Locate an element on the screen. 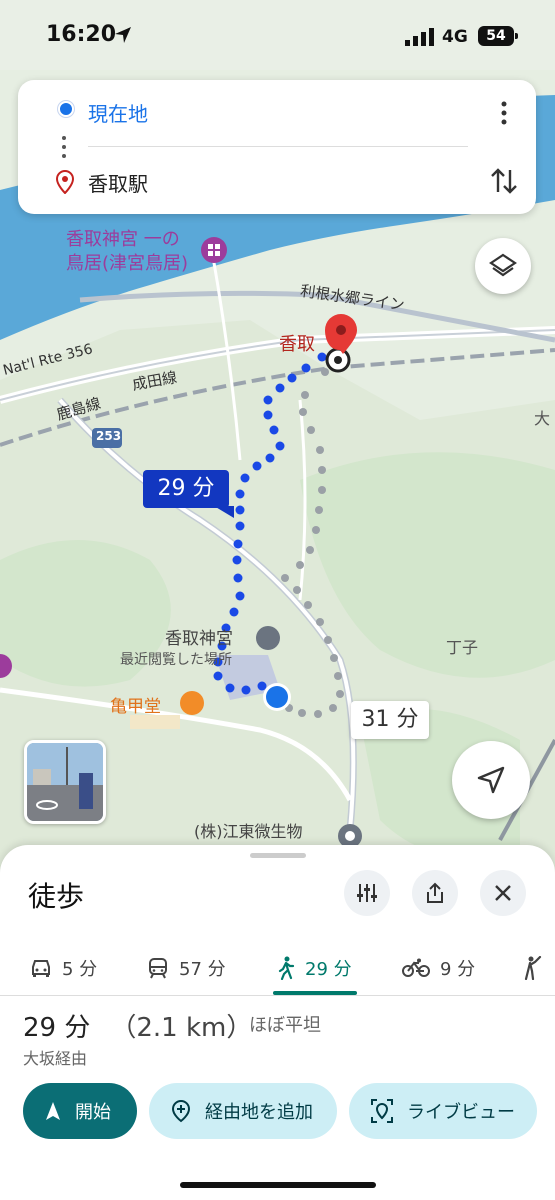  battery-indicator: 54 is located at coordinates (498, 36).